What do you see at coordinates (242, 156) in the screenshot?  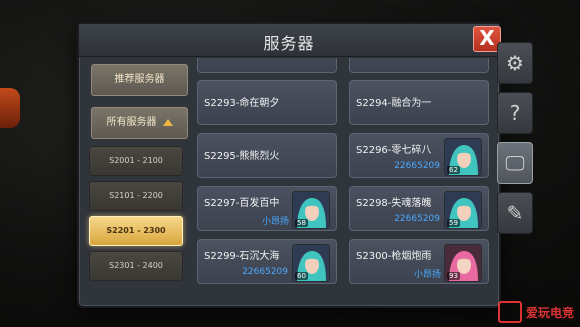 I see `server-name: S2295-熊熊烈火` at bounding box center [242, 156].